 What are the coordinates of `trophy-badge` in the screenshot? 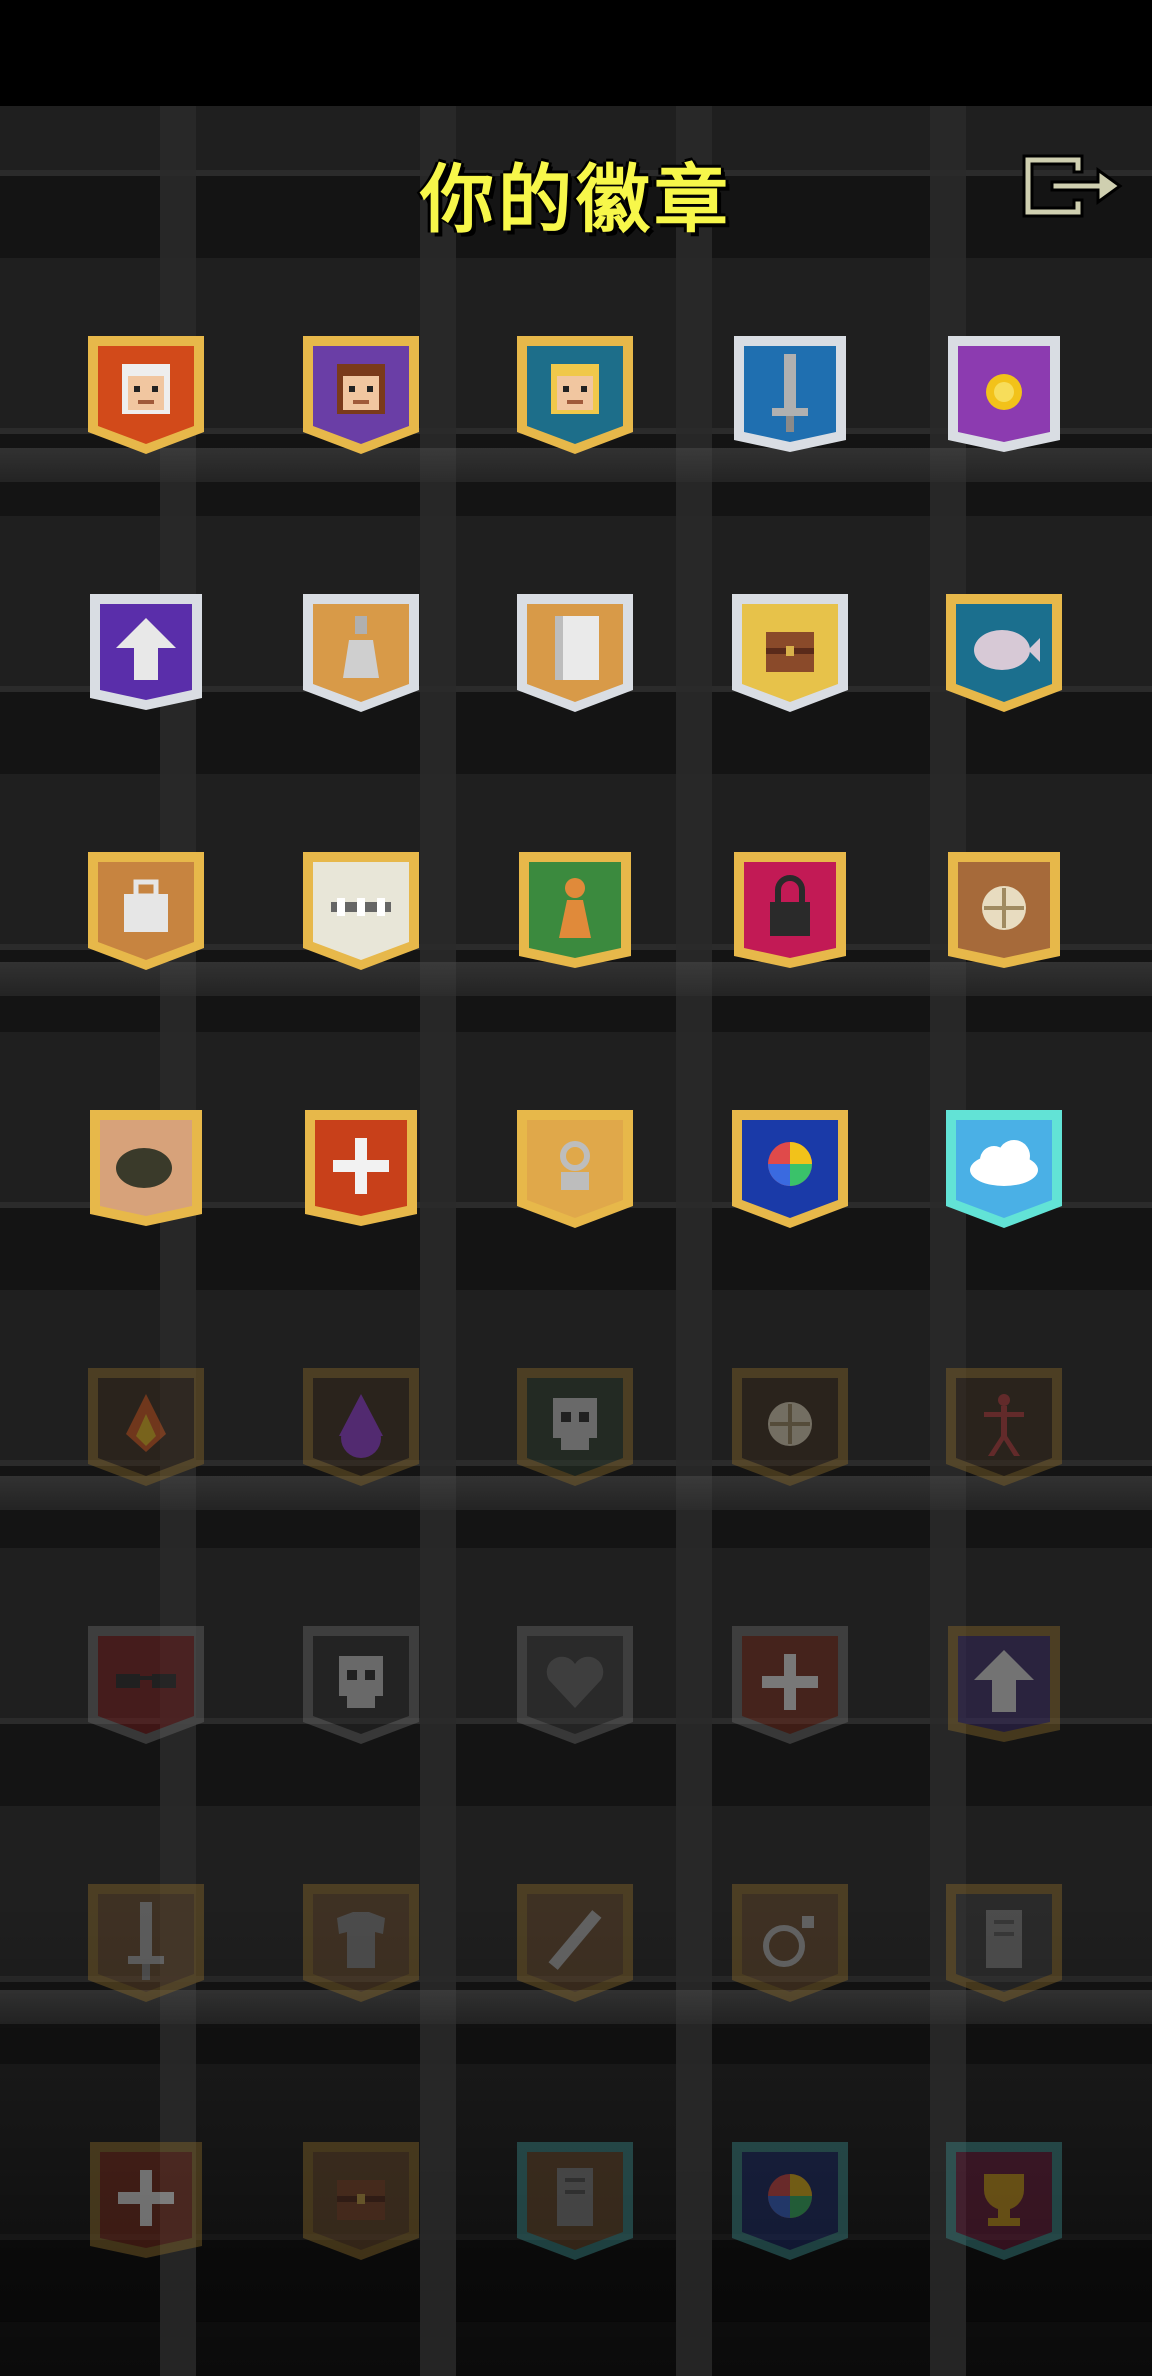 It's located at (1004, 2198).